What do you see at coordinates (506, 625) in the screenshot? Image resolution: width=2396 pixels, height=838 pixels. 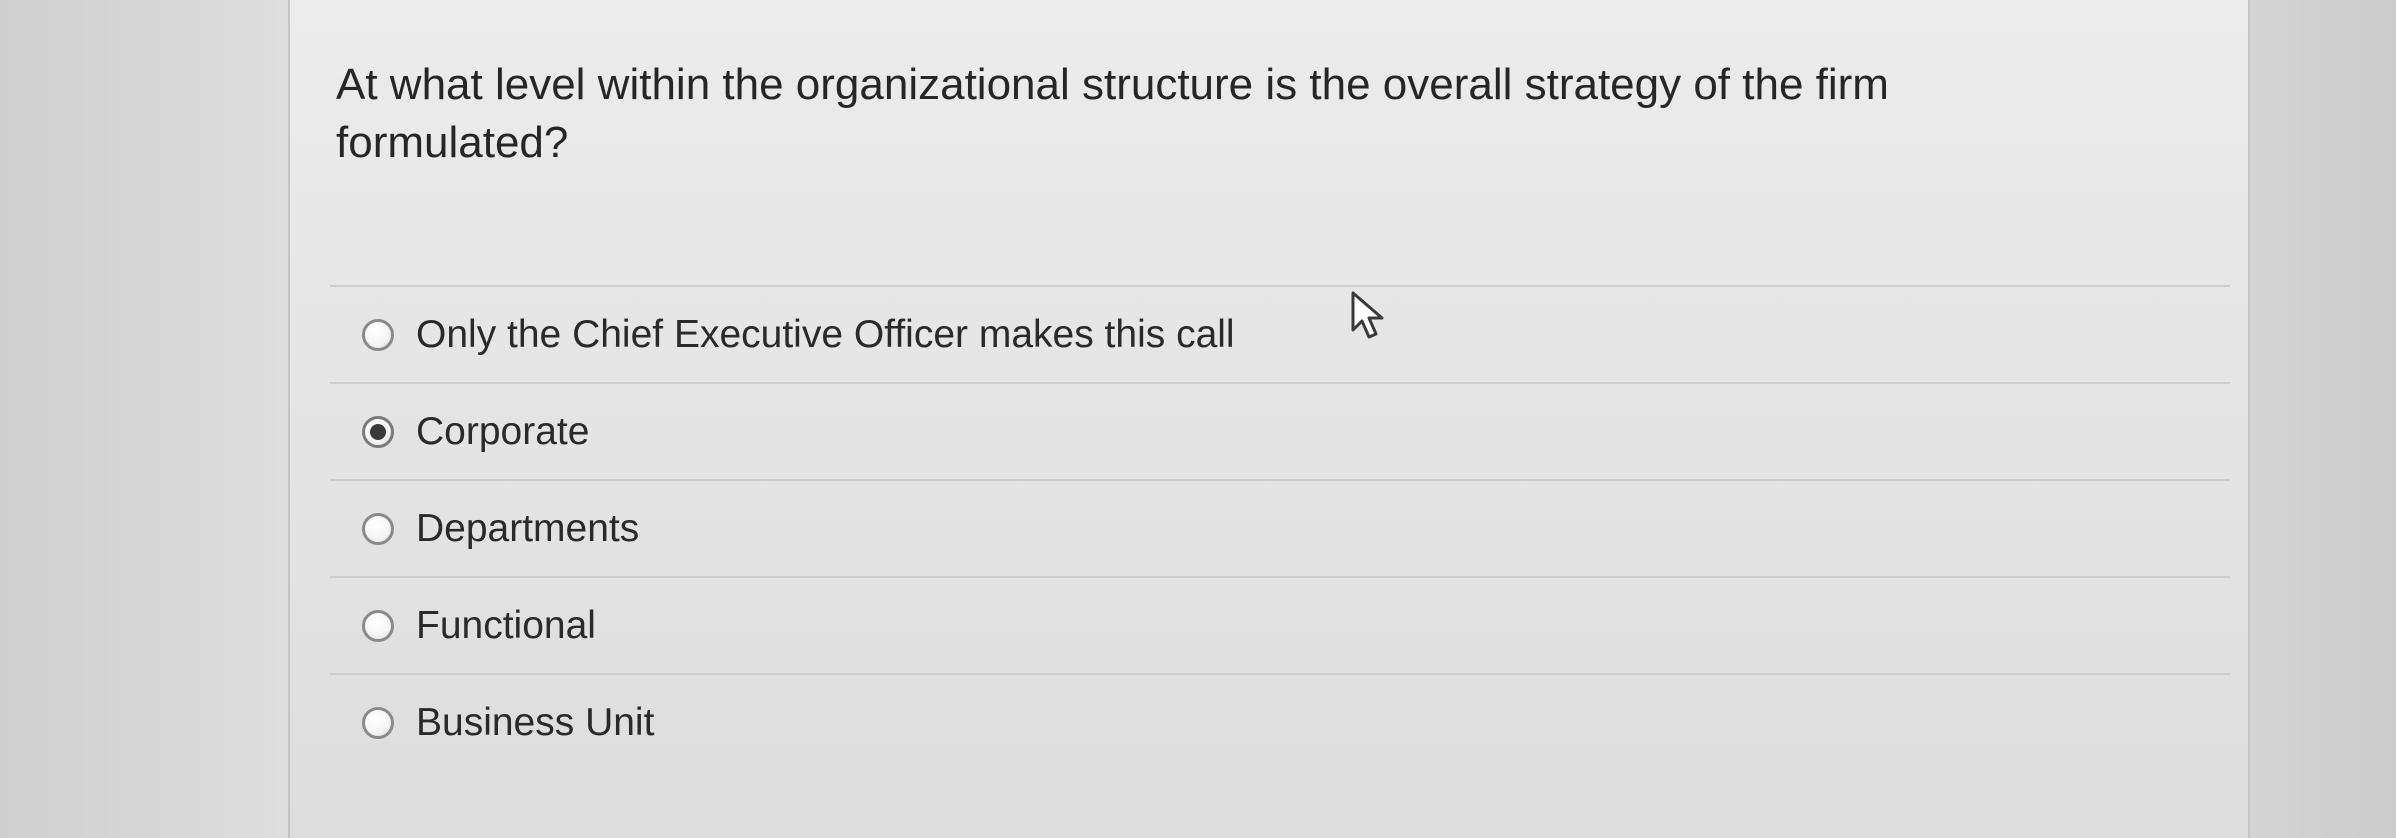 I see `option-label: Functional` at bounding box center [506, 625].